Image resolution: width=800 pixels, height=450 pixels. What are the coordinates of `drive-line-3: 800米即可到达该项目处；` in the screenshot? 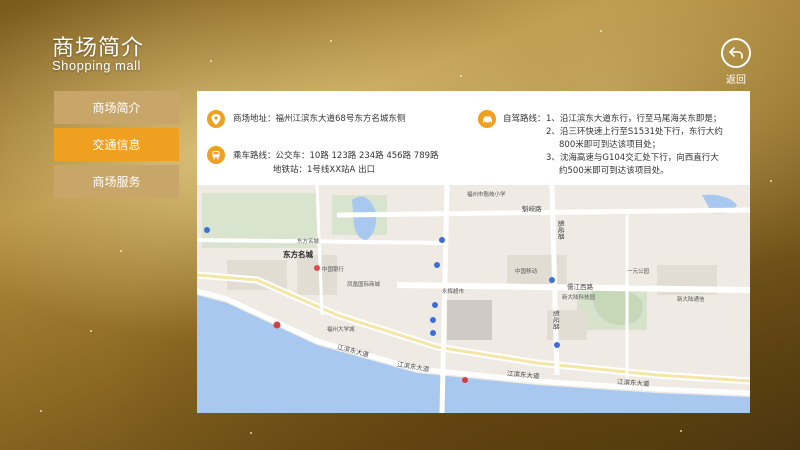 It's located at (610, 145).